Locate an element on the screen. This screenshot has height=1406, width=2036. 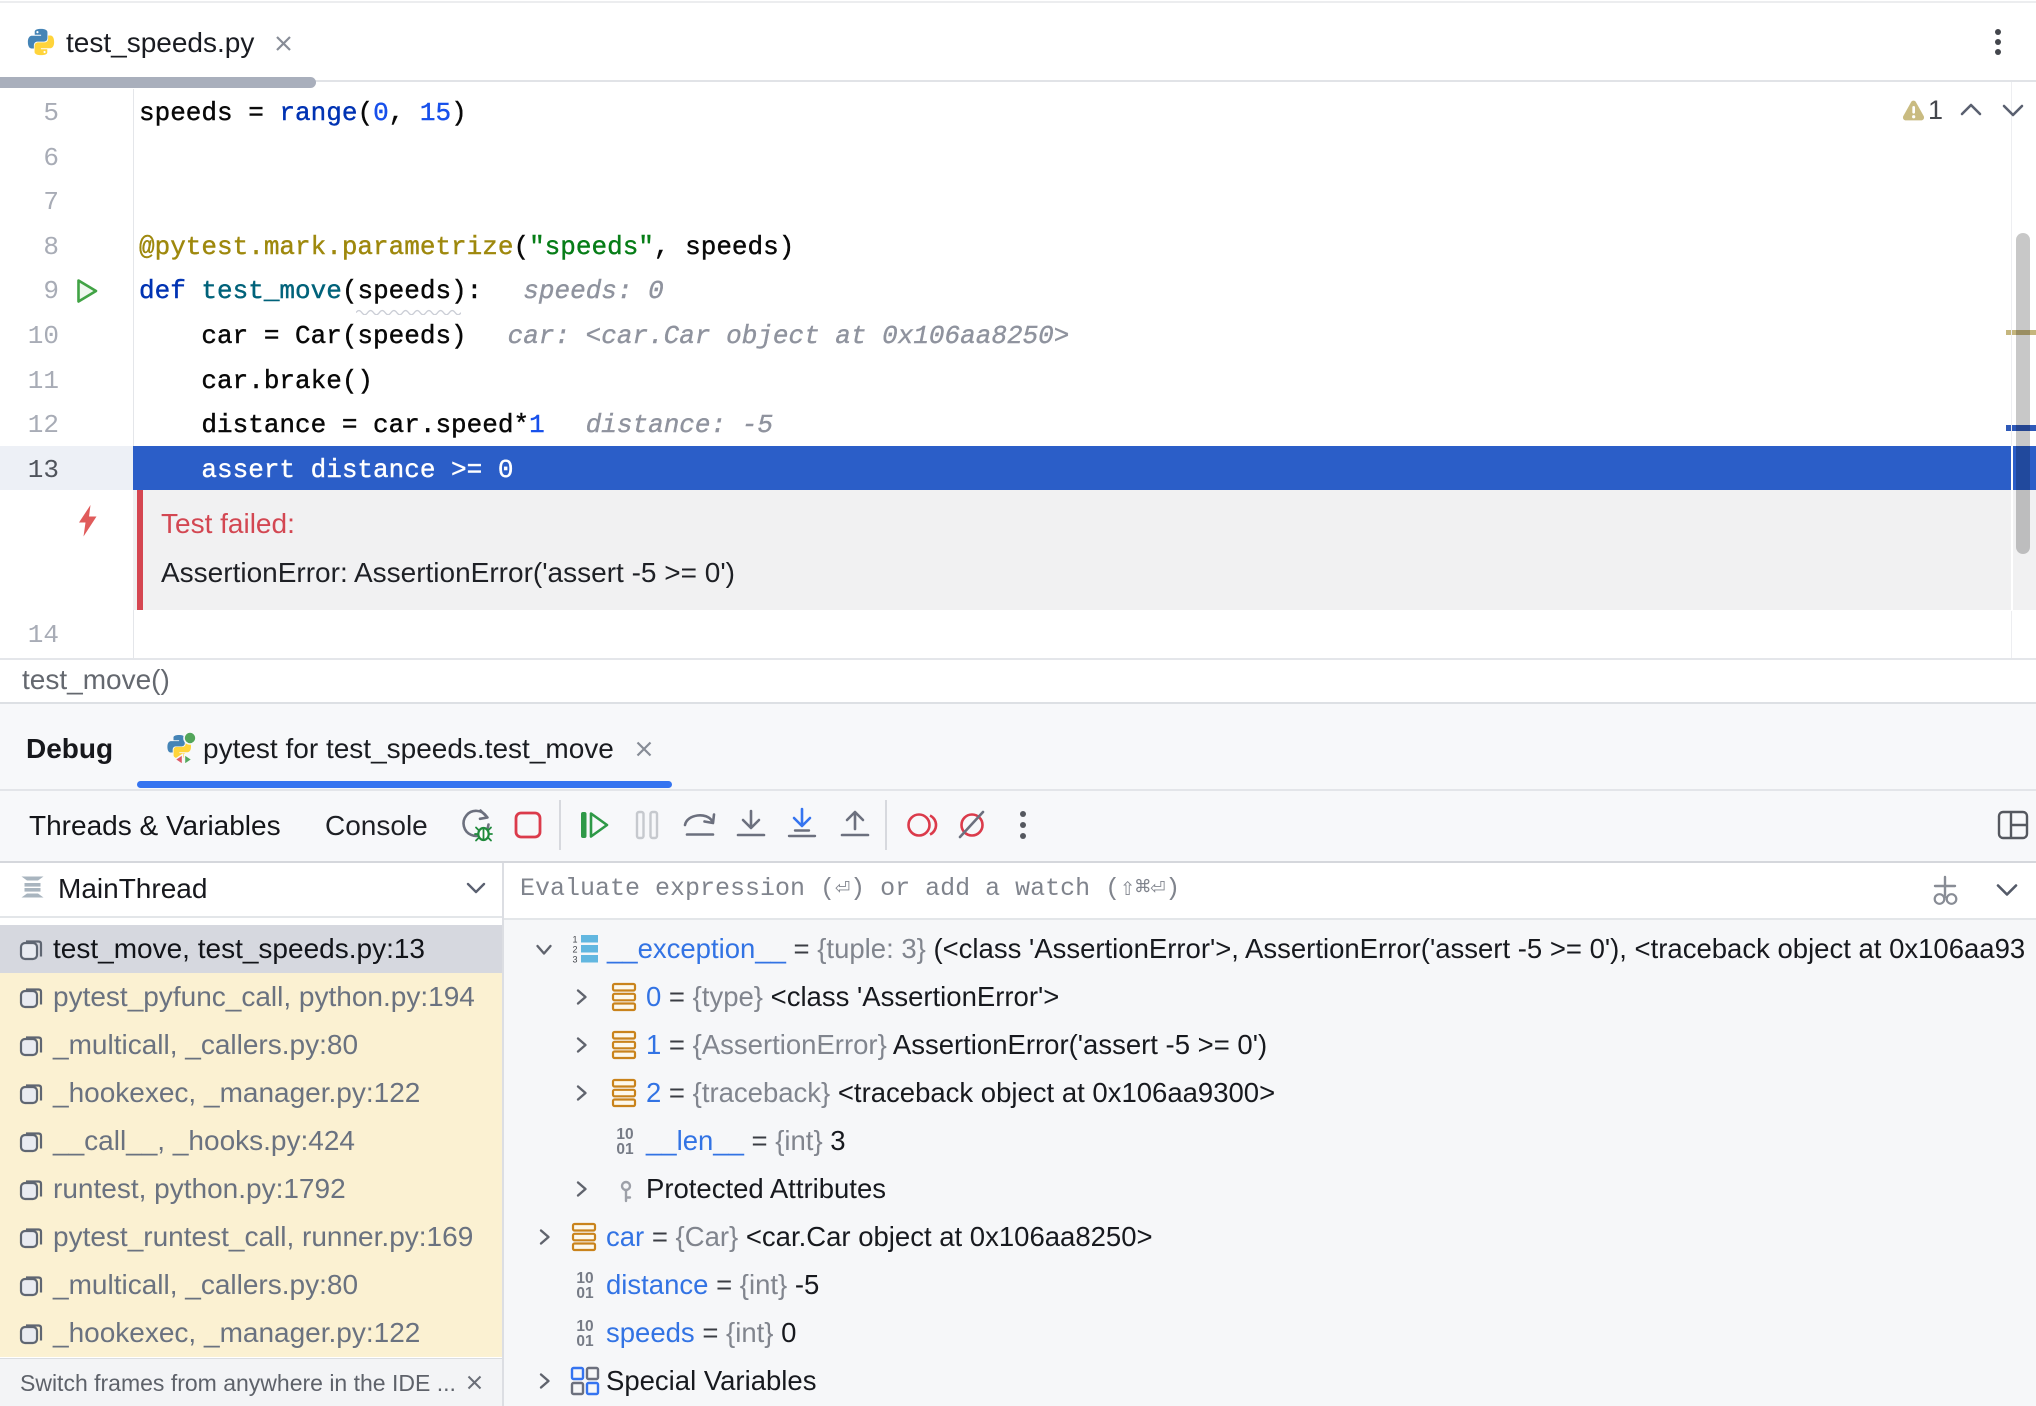
svg-text: 1 is located at coordinates (574, 940).